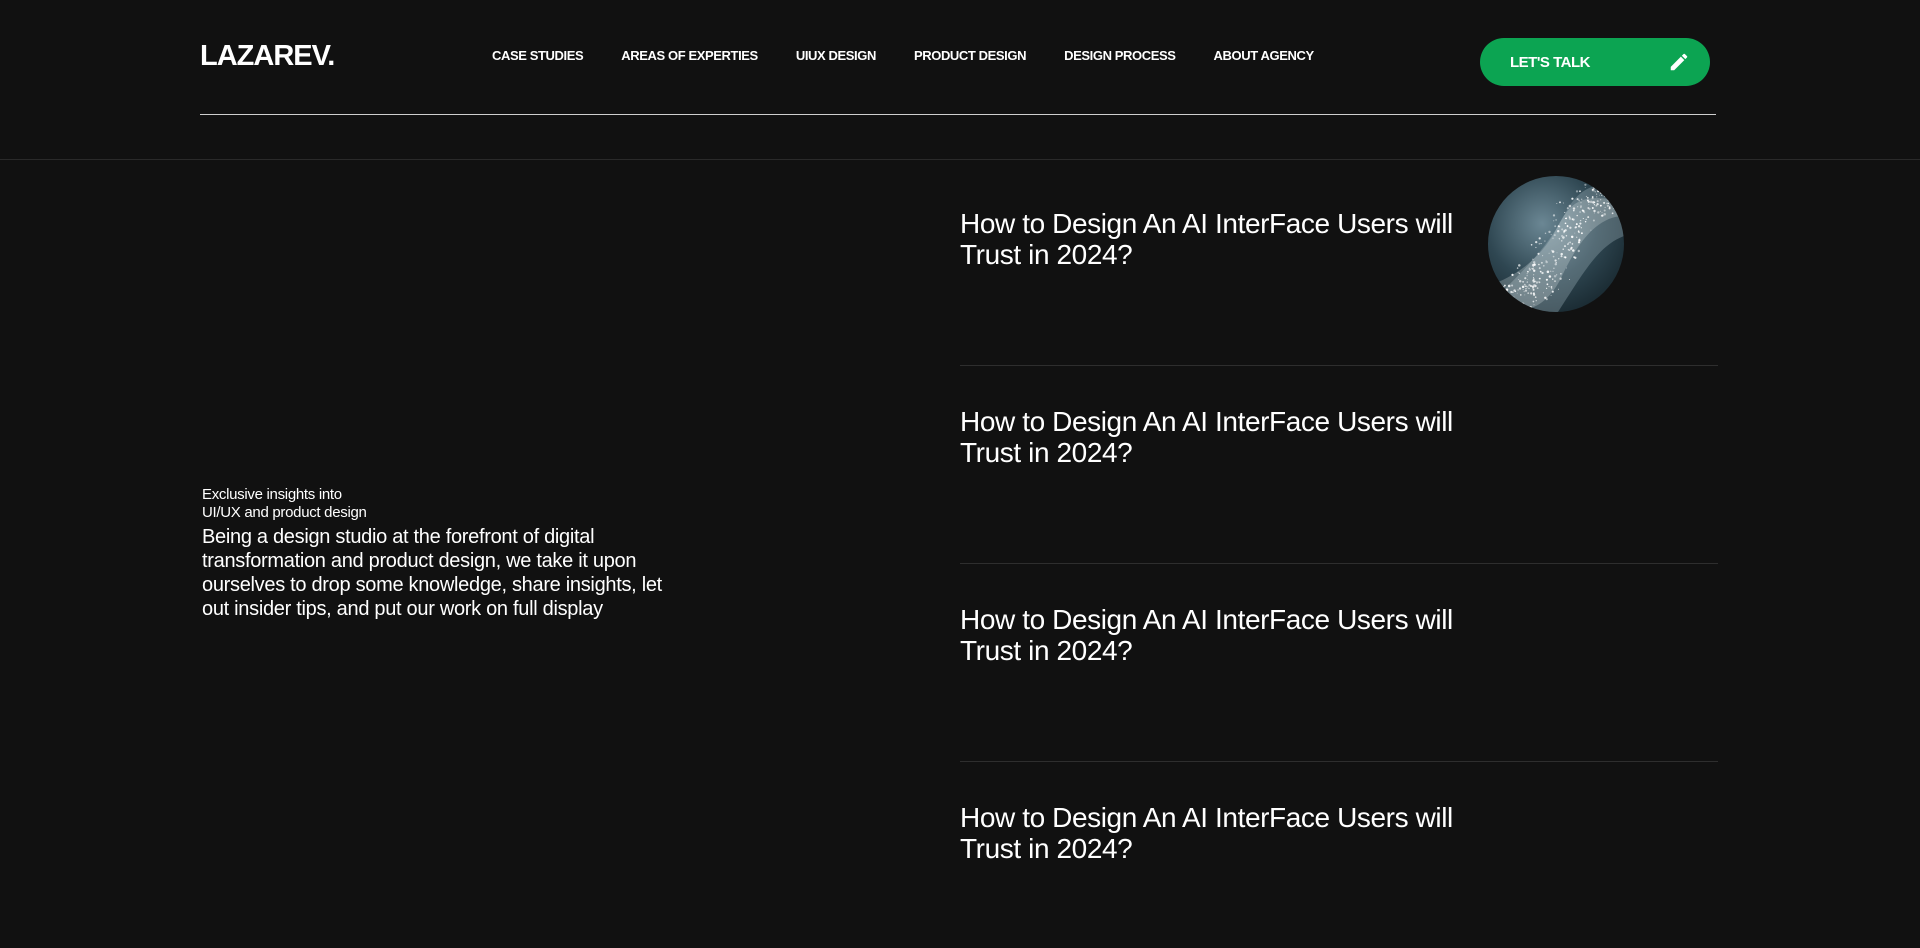  What do you see at coordinates (538, 55) in the screenshot?
I see `nav-case-studies: CASE STUDIES` at bounding box center [538, 55].